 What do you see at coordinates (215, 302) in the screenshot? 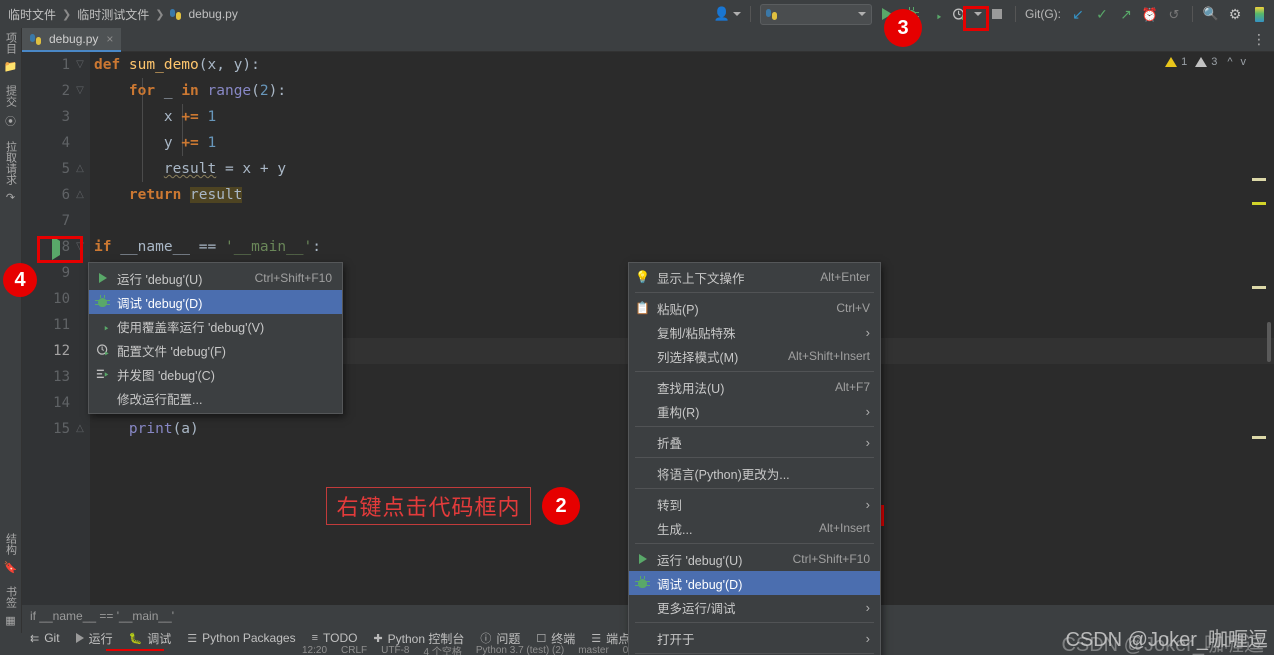
I see `menu-item-debug-debug: 调试 'debug'(D)` at bounding box center [215, 302].